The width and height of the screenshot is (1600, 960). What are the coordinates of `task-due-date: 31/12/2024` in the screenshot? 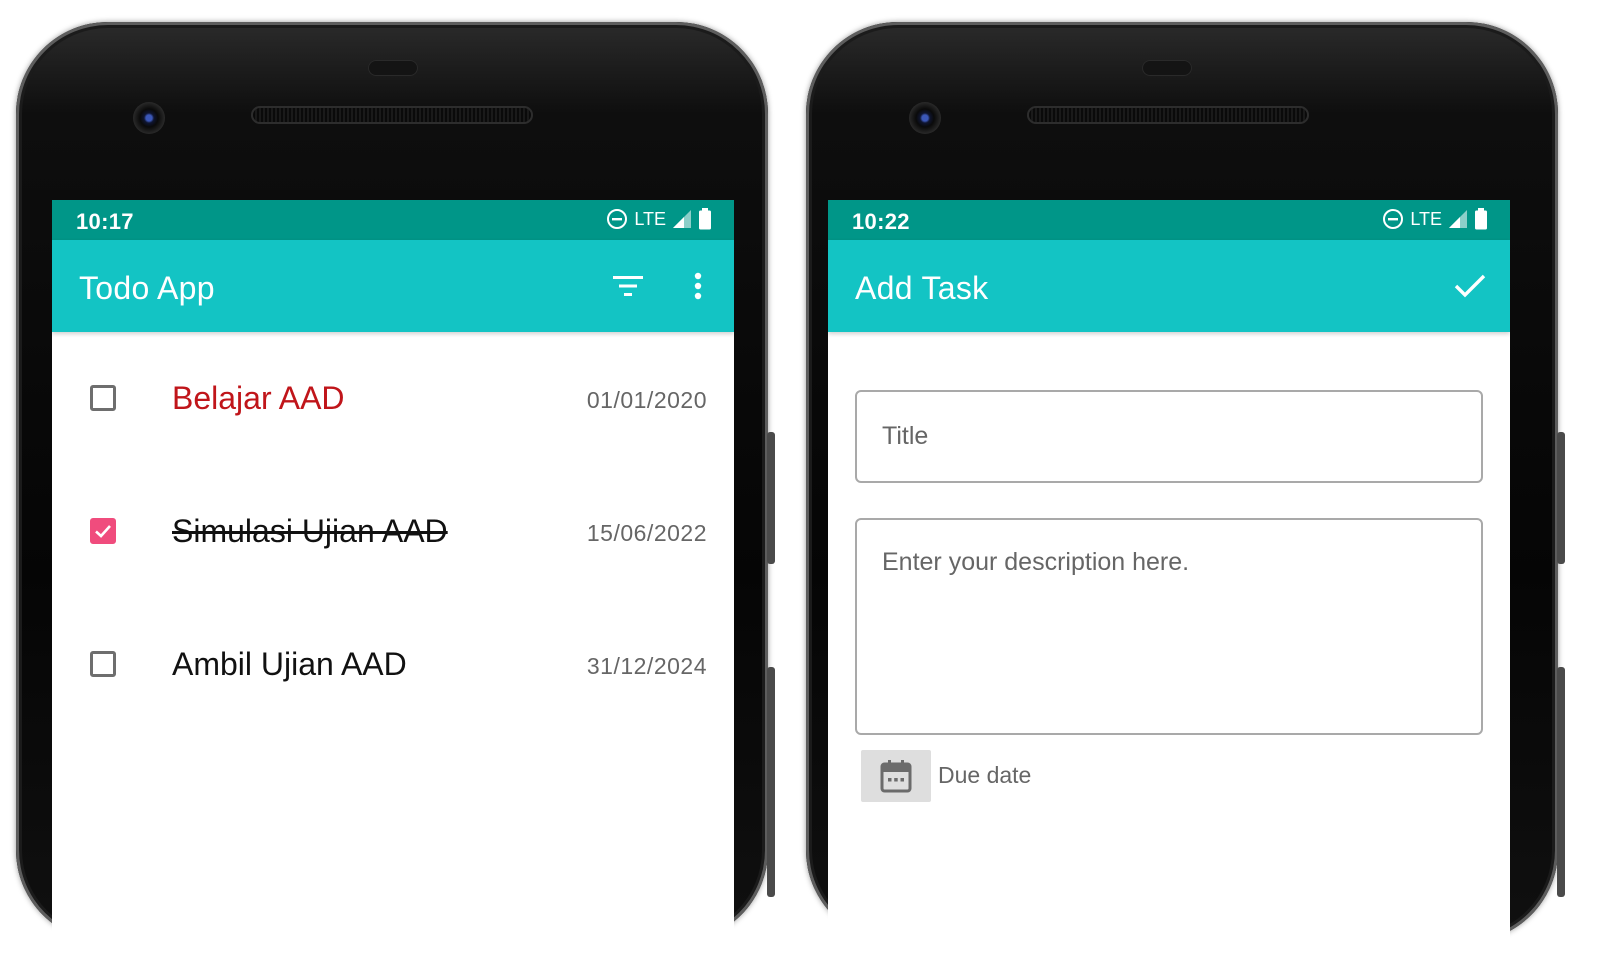 It's located at (646, 666).